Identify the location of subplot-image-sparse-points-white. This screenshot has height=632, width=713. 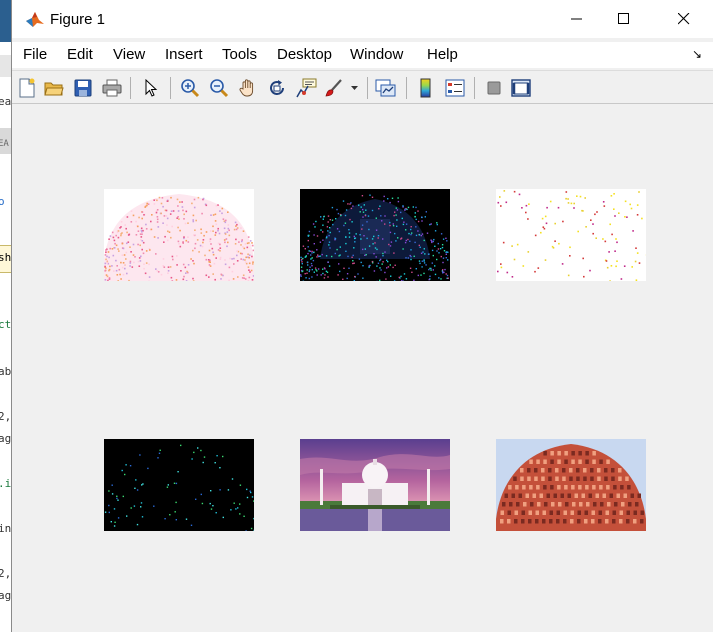
(571, 235).